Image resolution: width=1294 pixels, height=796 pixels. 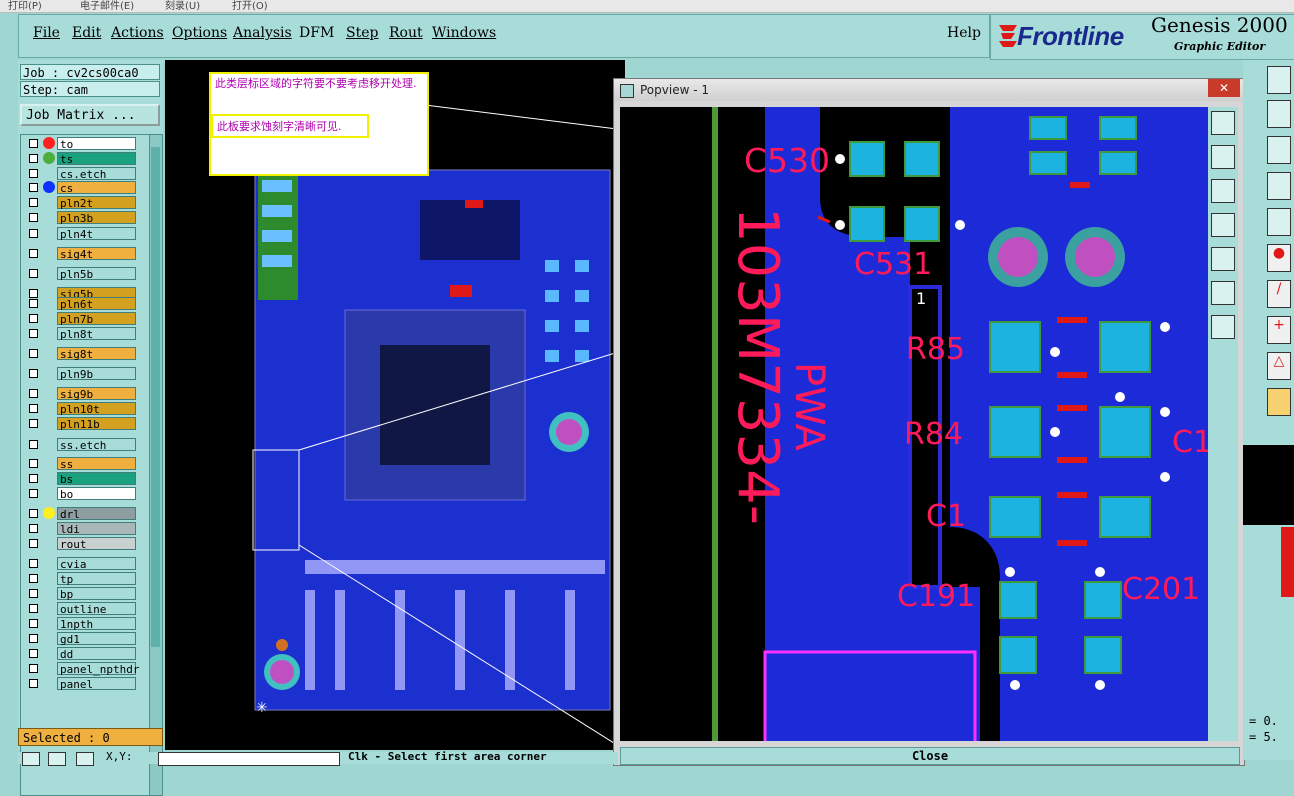 I want to click on layer-list-scrollbar, so click(x=156, y=465).